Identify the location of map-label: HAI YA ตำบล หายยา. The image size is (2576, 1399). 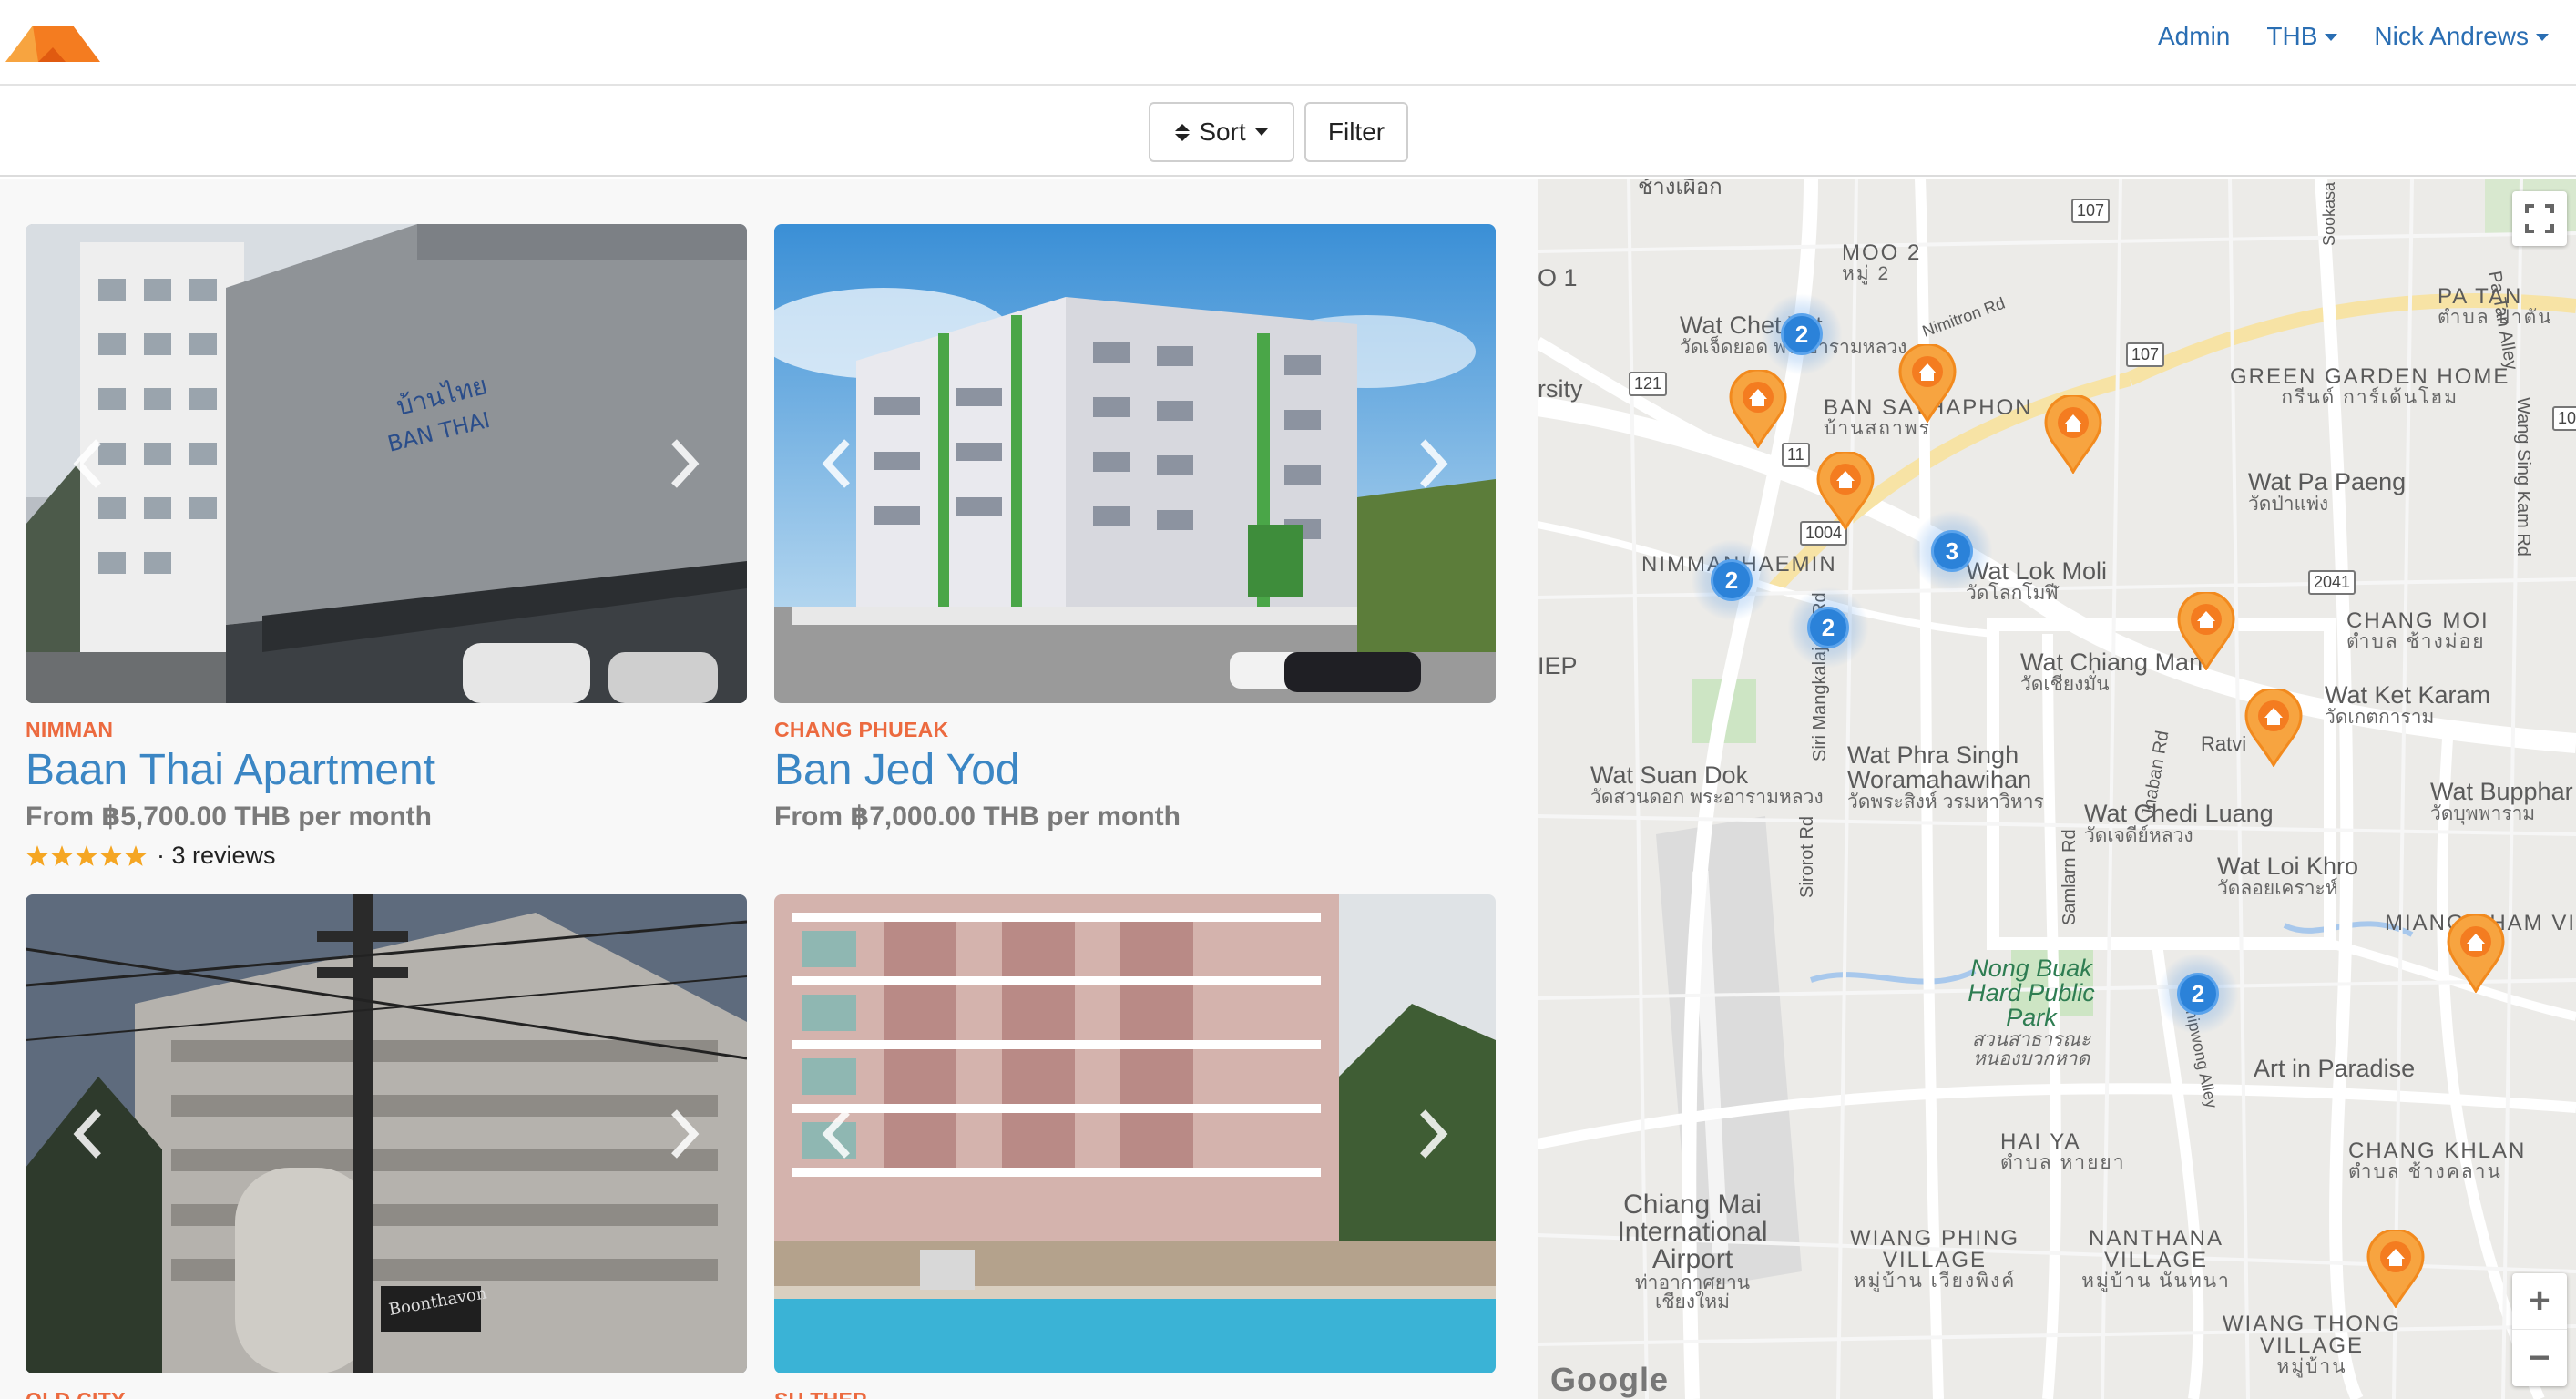
(2063, 1151).